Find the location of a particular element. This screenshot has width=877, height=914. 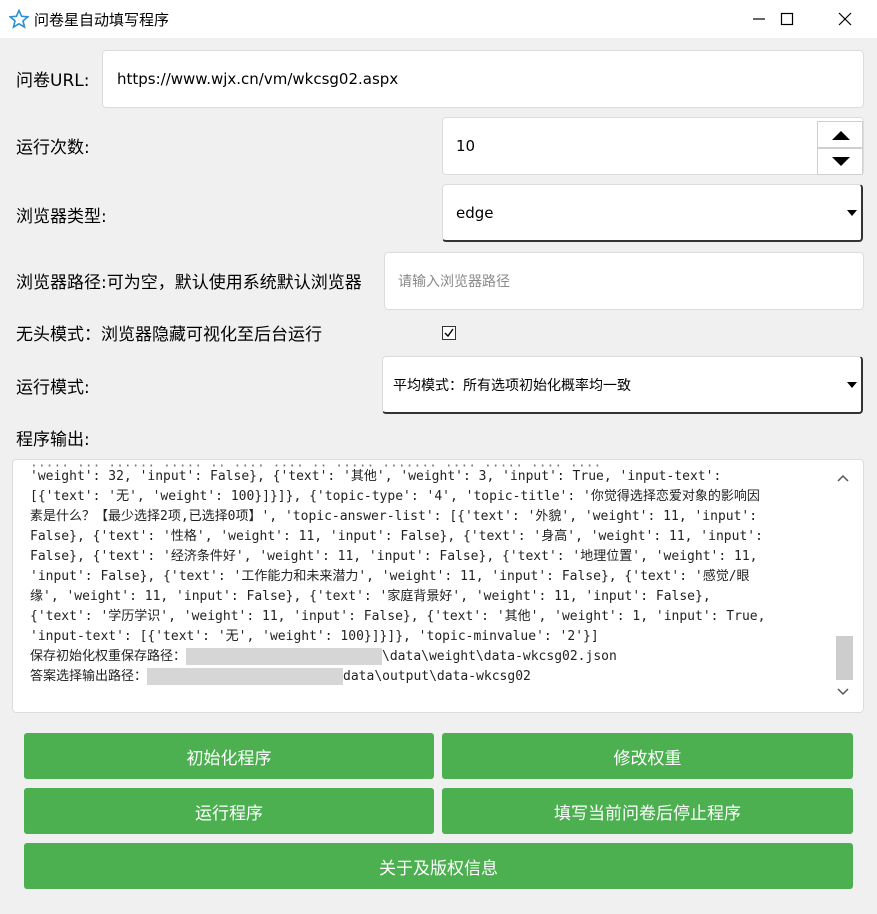

url-input: https://www.wjx.cn/vm/wkcsg02.aspx is located at coordinates (483, 79).